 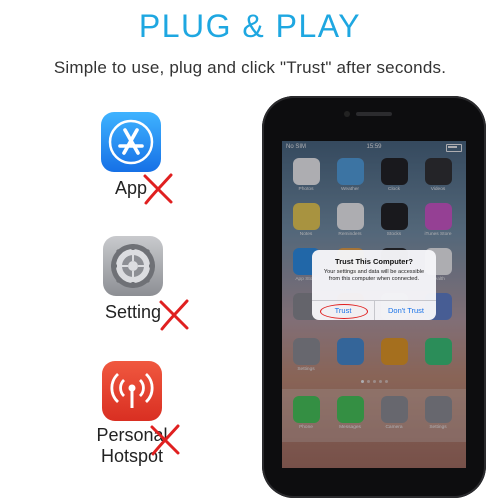 I want to click on highlight-circle, so click(x=344, y=311).